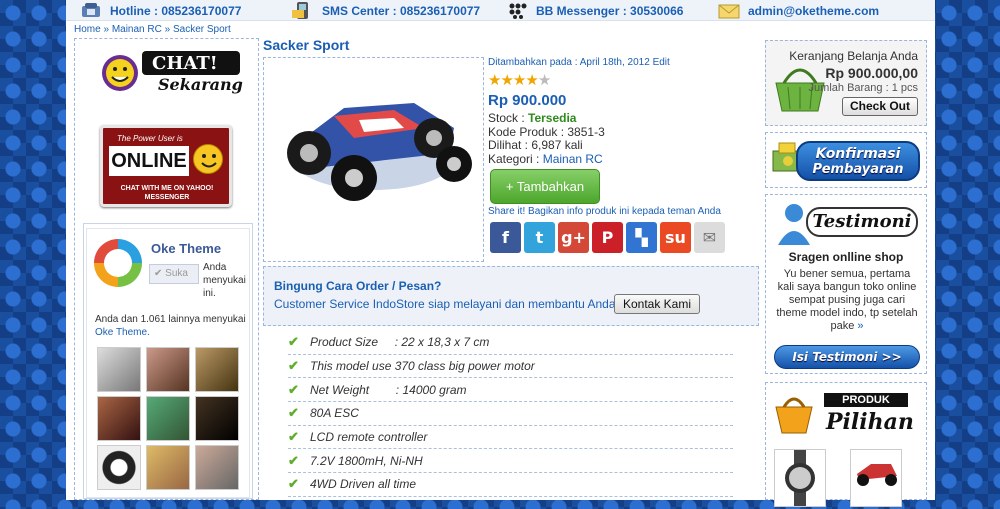  I want to click on email-contact: admin@oketheme.com, so click(798, 10).